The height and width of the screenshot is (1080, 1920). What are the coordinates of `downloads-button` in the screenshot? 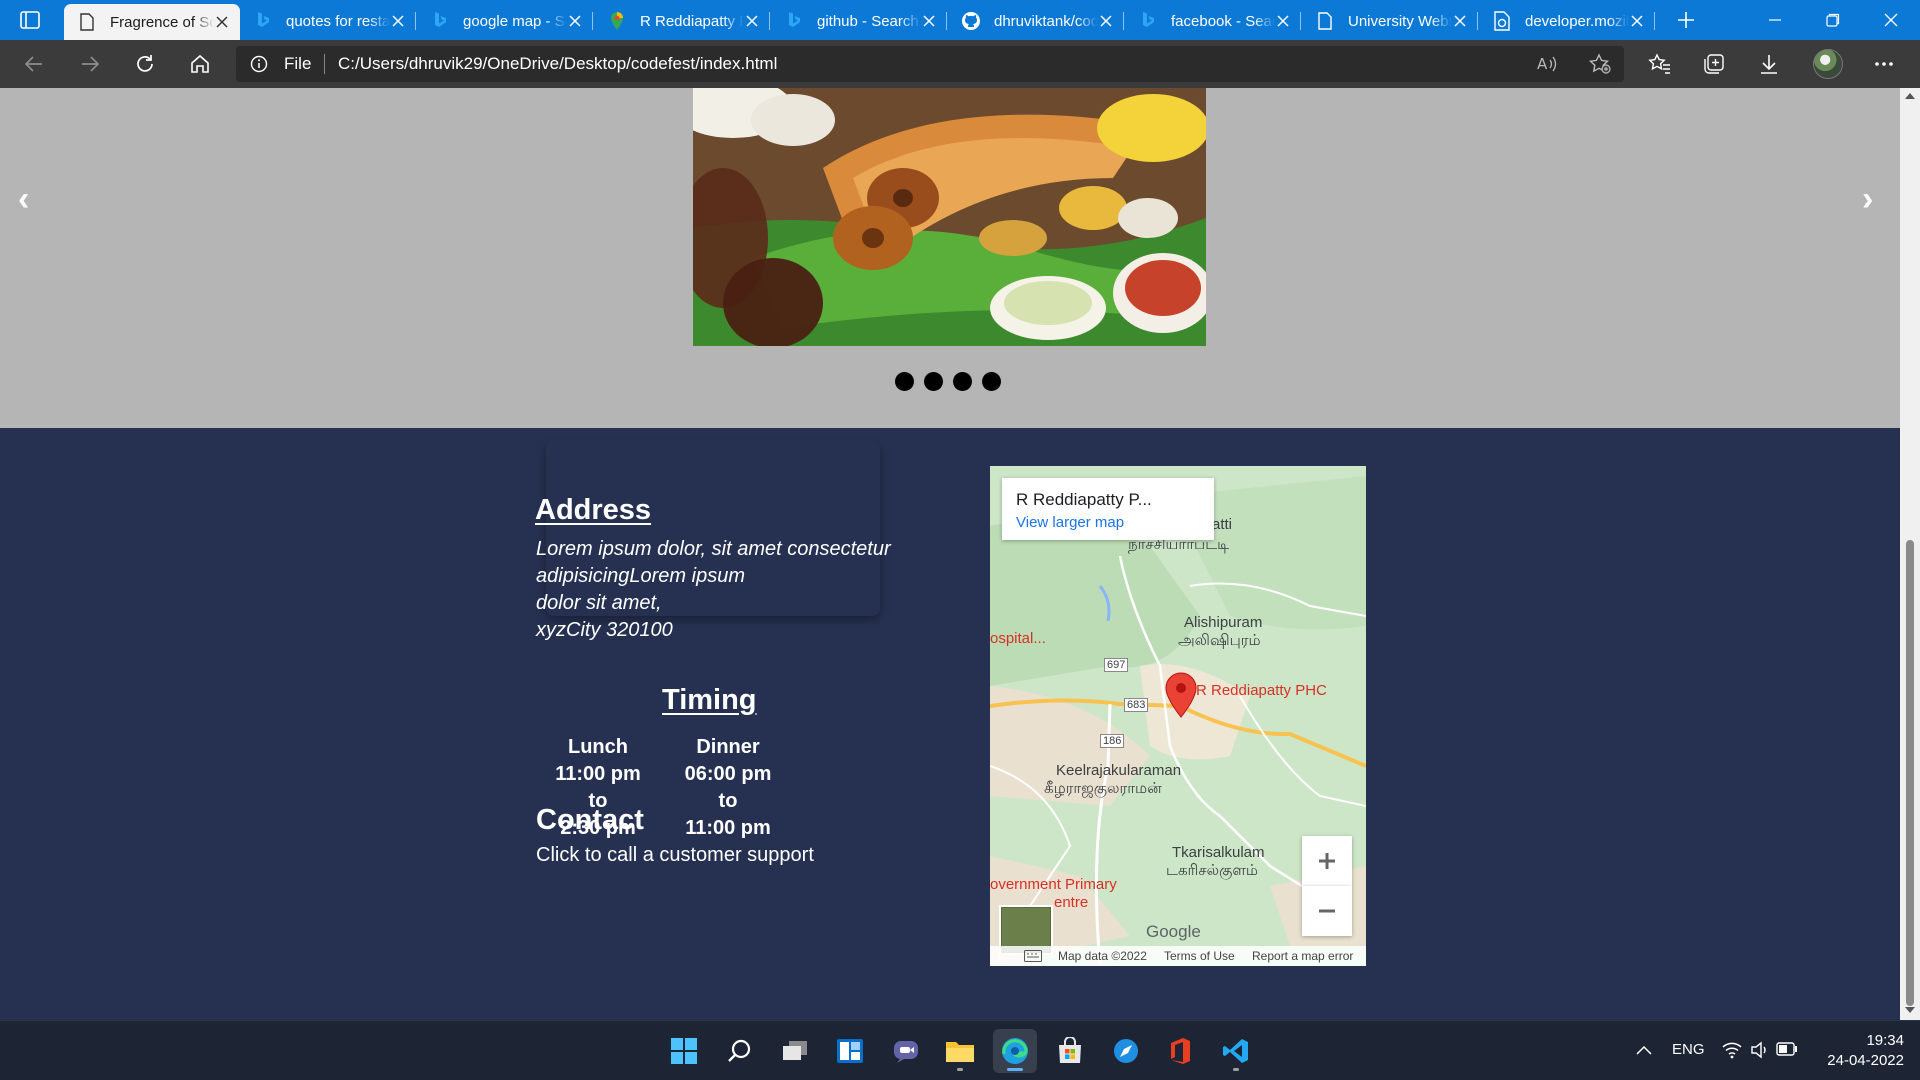 It's located at (1769, 64).